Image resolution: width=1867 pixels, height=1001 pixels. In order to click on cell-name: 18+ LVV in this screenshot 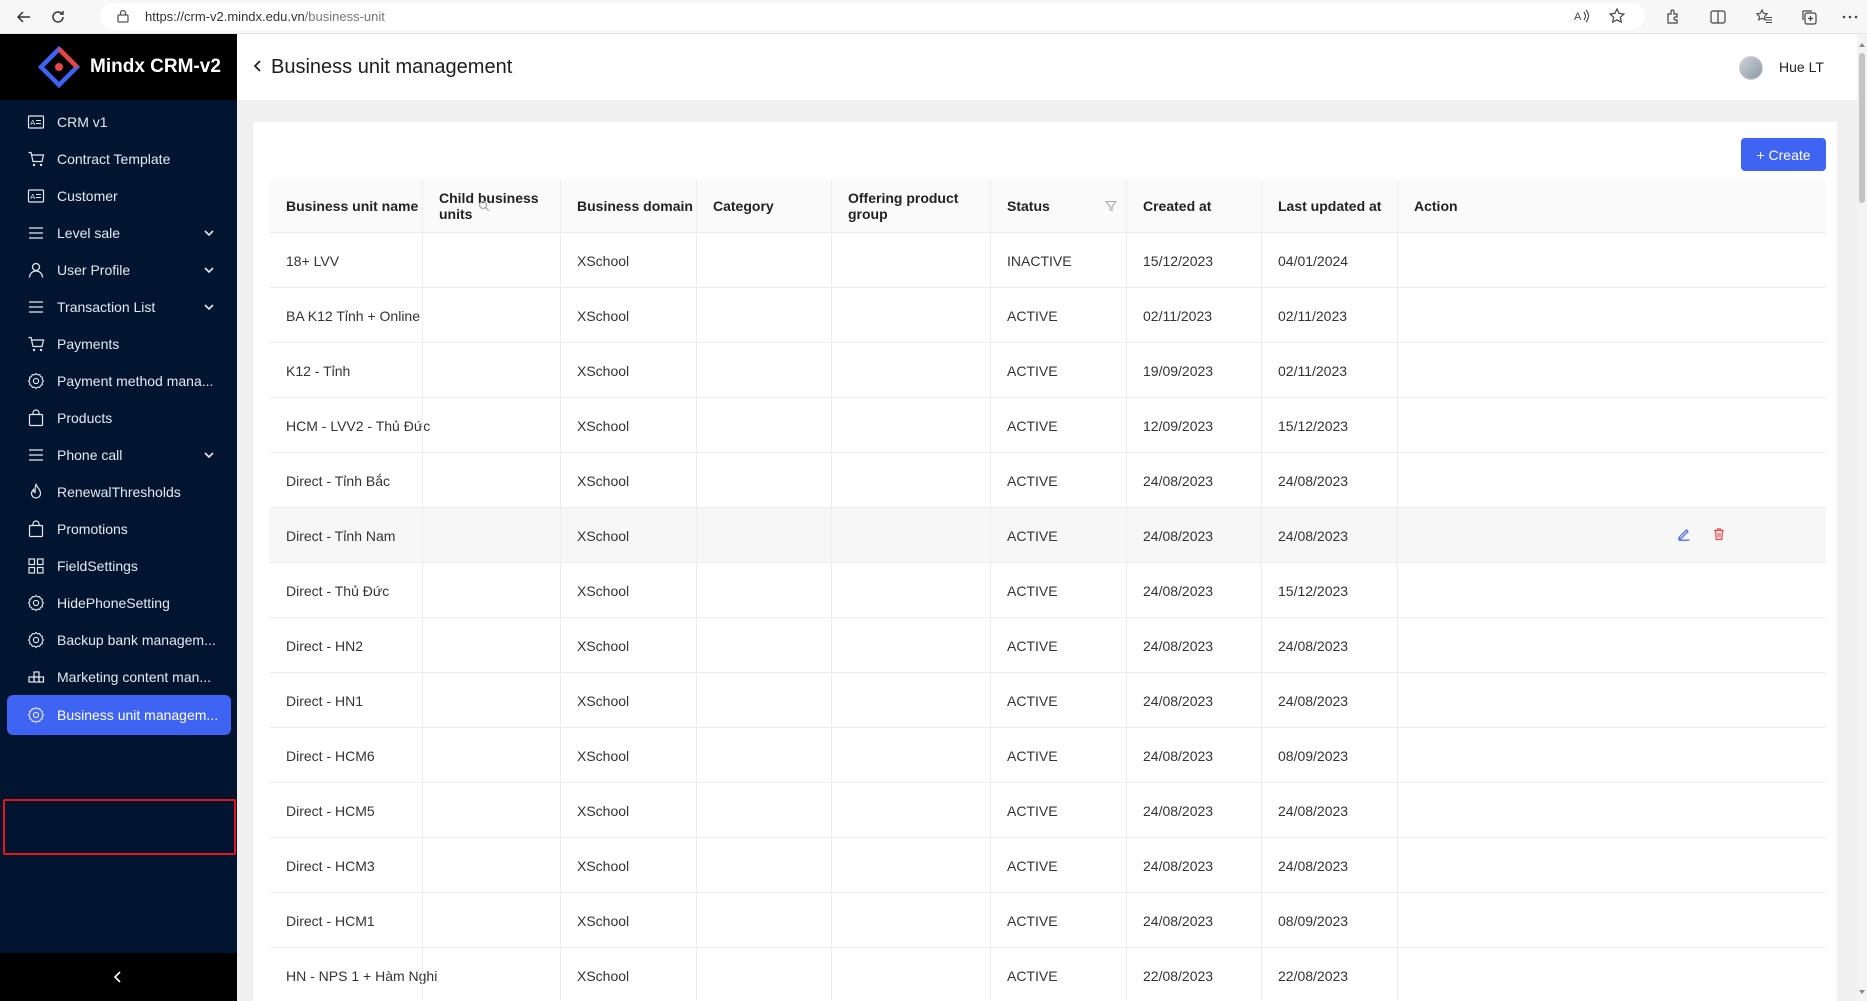, I will do `click(313, 260)`.